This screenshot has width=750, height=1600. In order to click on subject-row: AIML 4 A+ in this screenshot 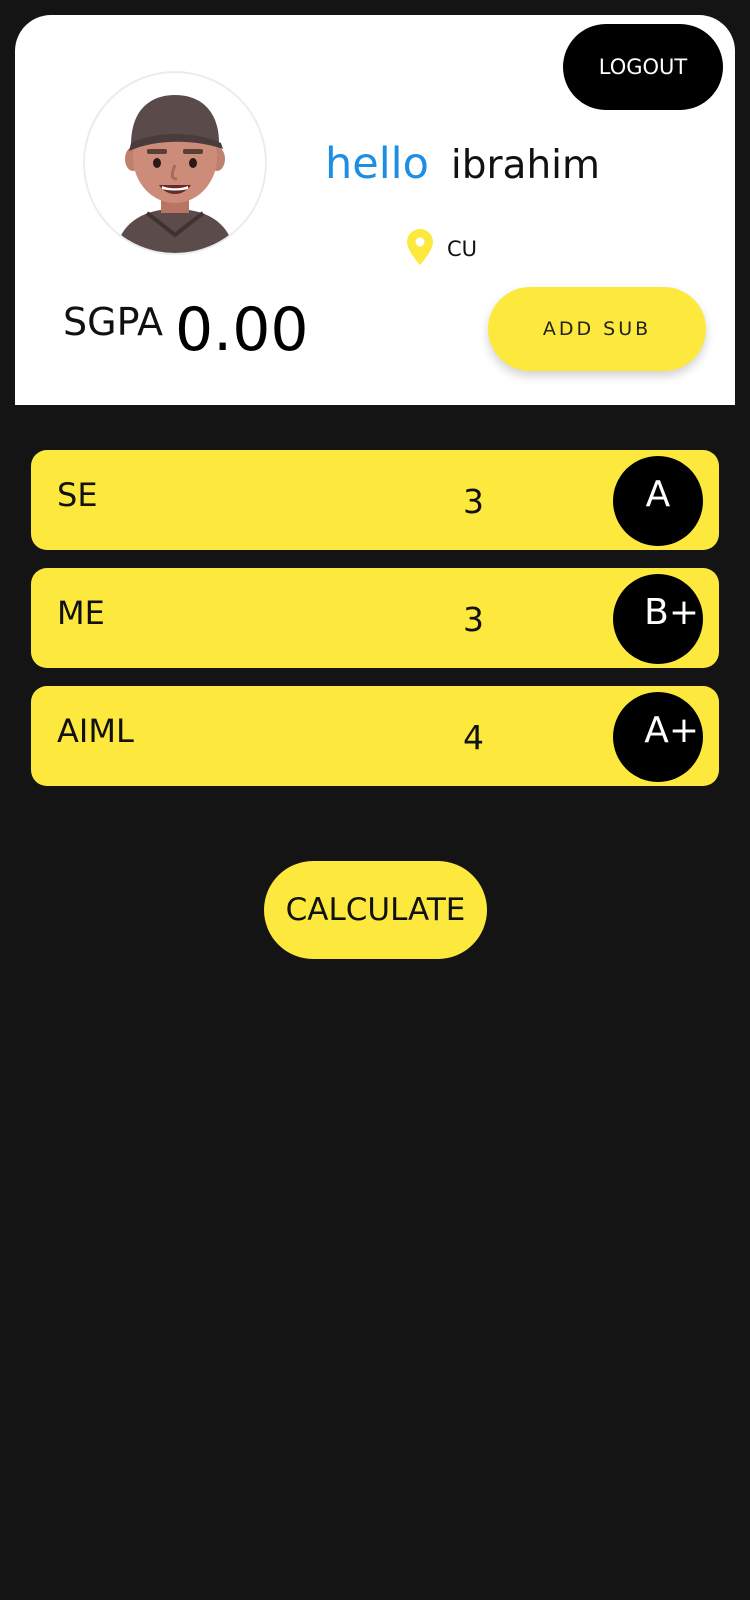, I will do `click(375, 736)`.